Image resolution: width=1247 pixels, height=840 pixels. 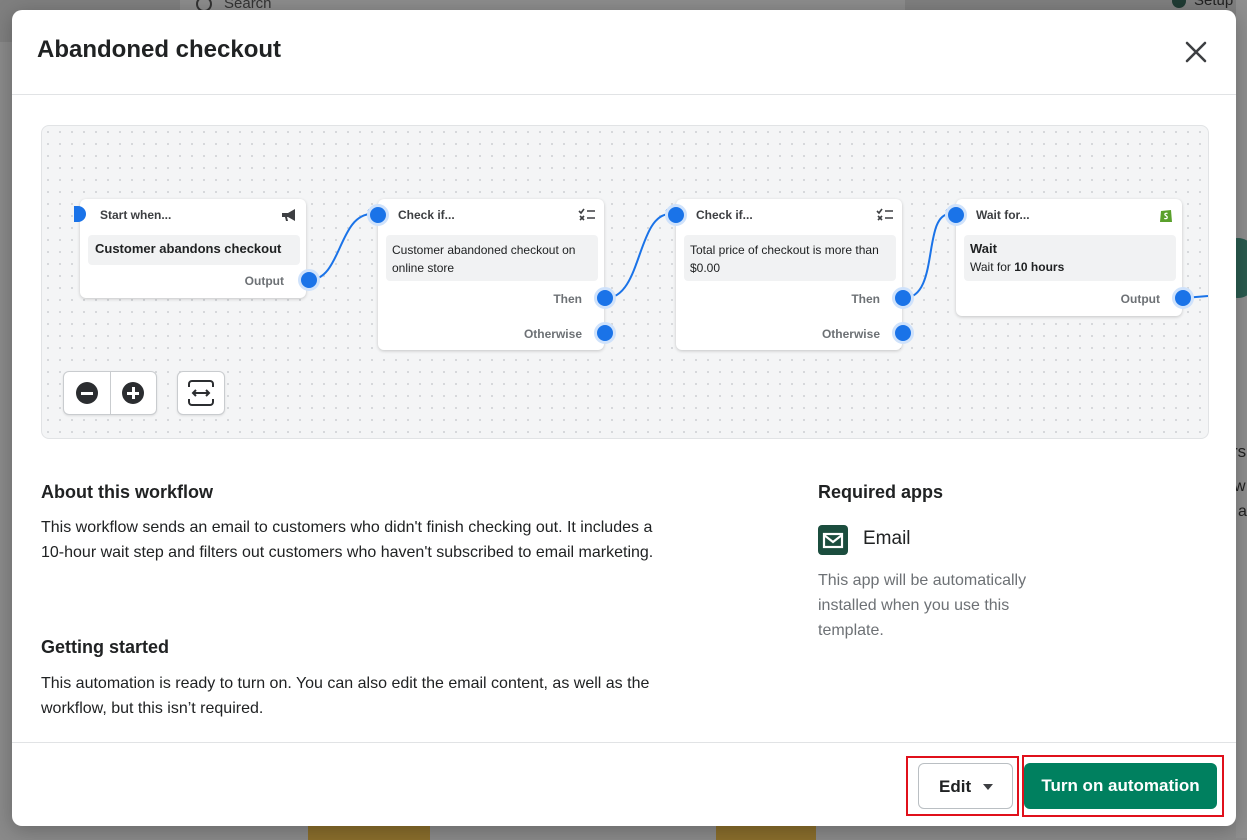 What do you see at coordinates (624, 52) in the screenshot?
I see `modal-header: Abandoned checkout` at bounding box center [624, 52].